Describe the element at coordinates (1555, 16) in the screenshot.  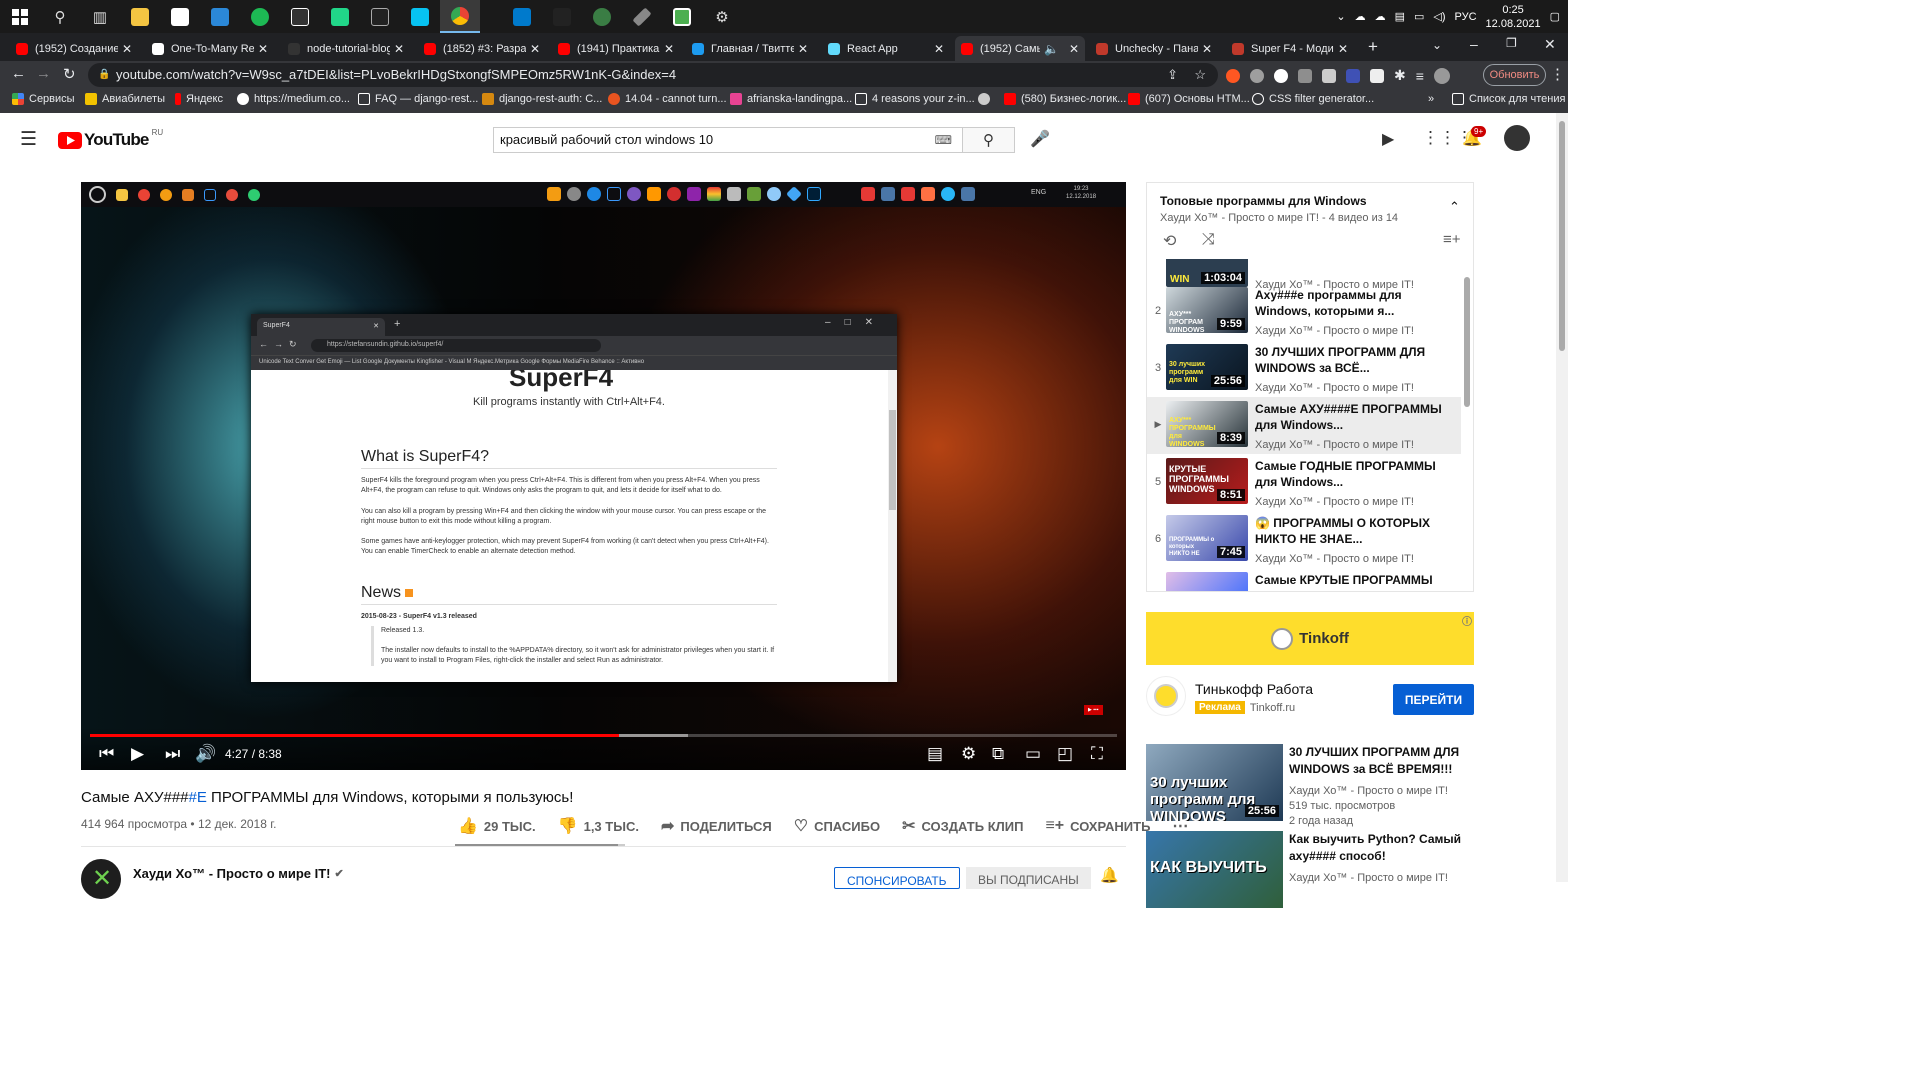
I see `notification-icon: ▢` at that location.